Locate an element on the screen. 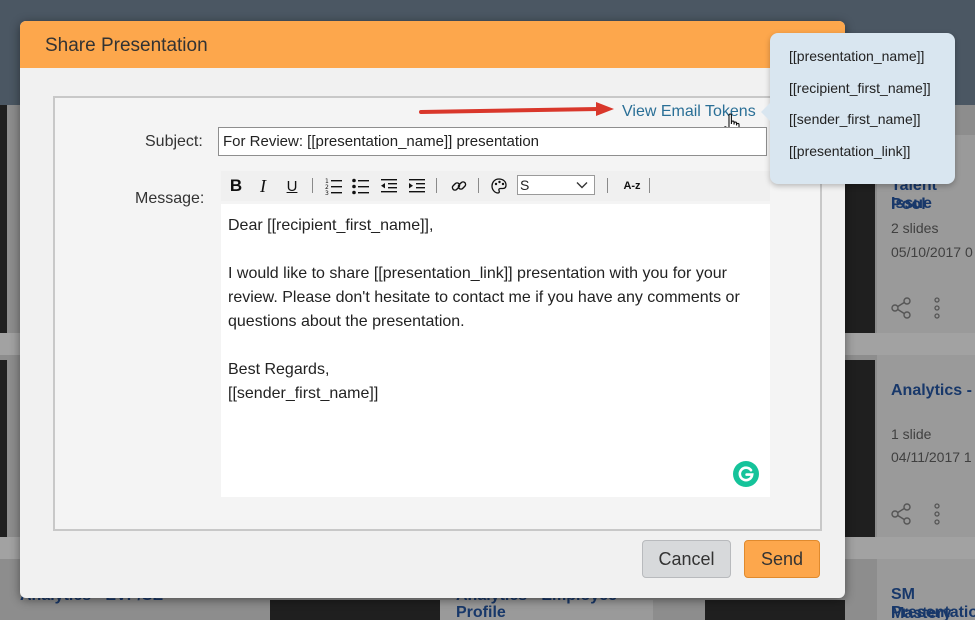 The width and height of the screenshot is (975, 620). subject-input is located at coordinates (492, 141).